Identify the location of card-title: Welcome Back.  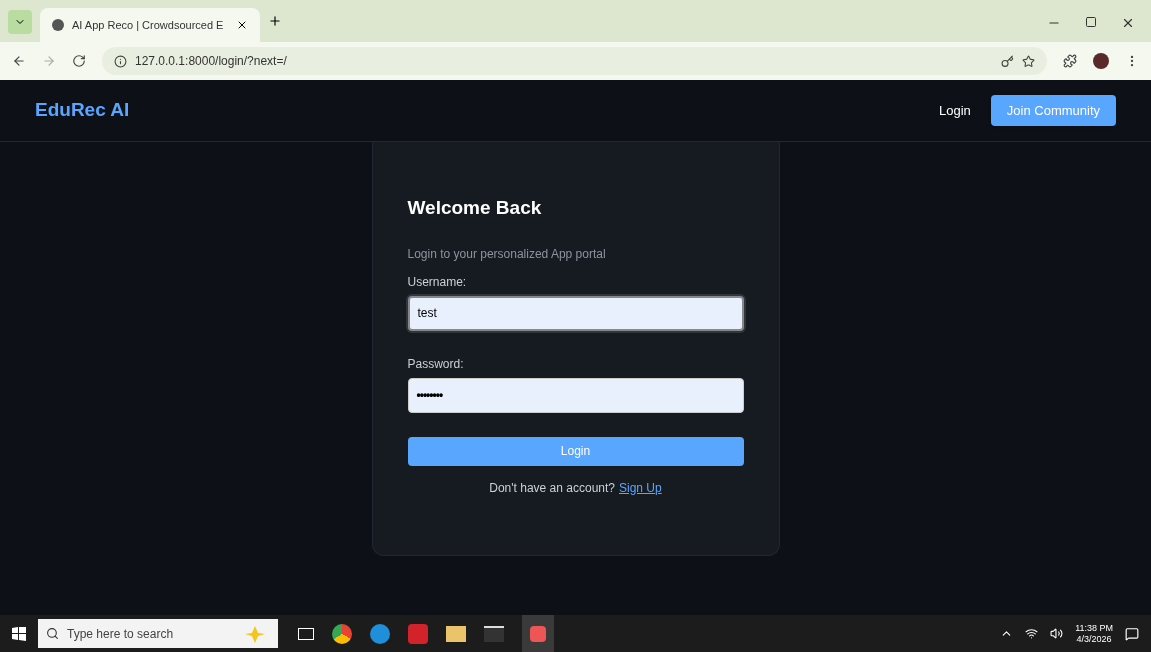
(475, 208).